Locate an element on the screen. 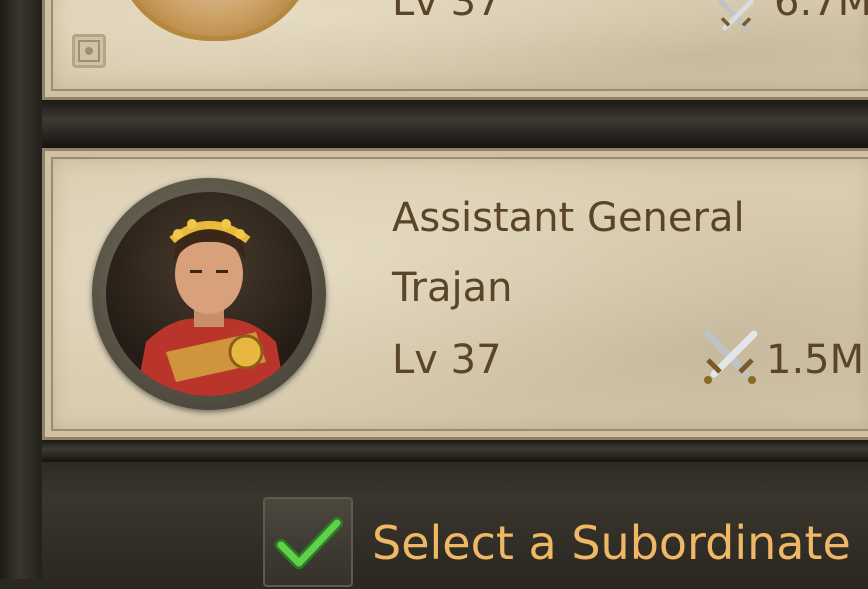 This screenshot has height=589, width=868. commander-power: 1.5M is located at coordinates (815, 360).